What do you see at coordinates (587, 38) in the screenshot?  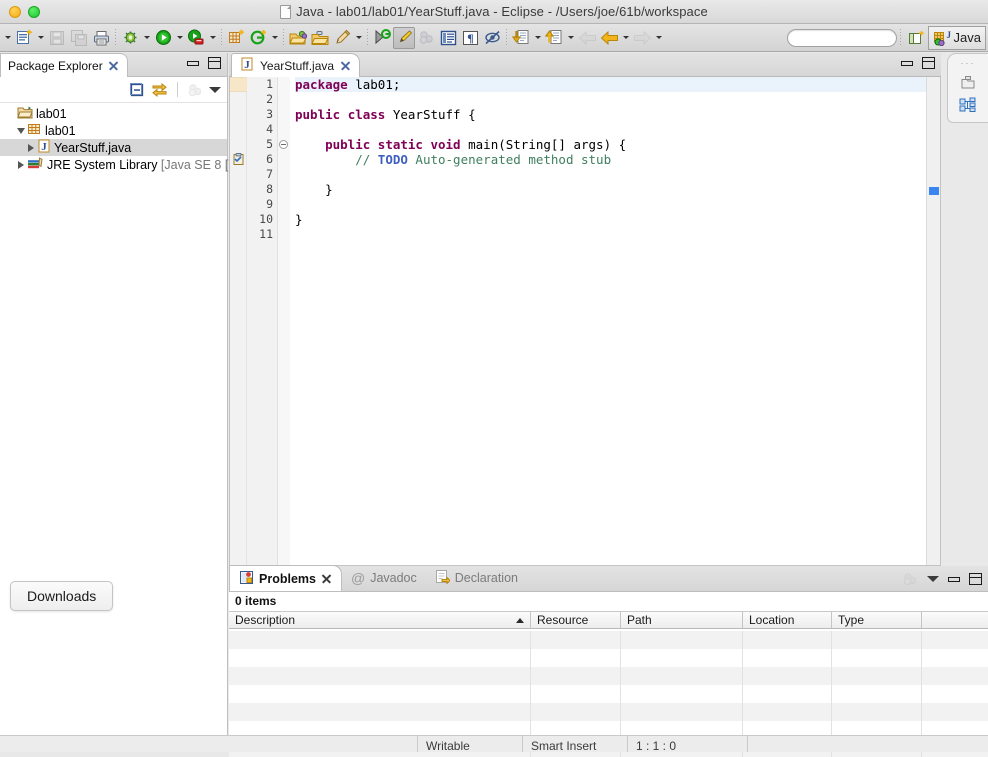 I see `back-disabled-button` at bounding box center [587, 38].